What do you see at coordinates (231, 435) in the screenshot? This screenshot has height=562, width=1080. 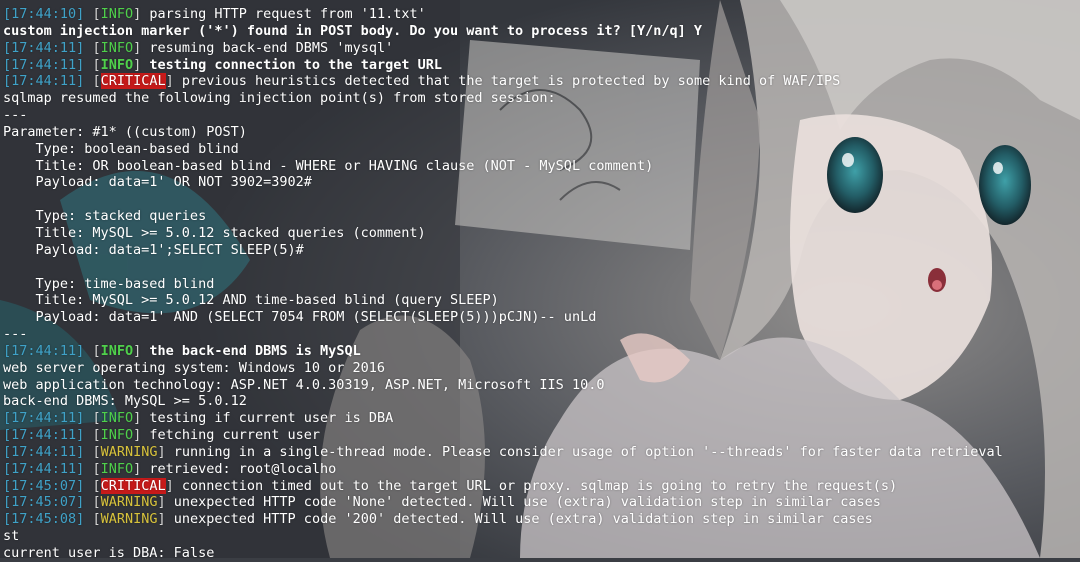 I see `log-message: fetching current user` at bounding box center [231, 435].